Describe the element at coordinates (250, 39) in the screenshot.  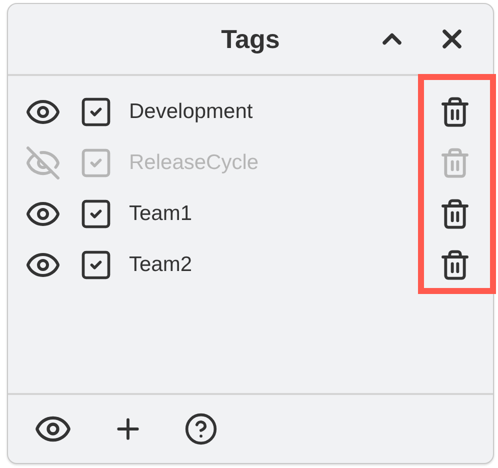
I see `panel-title: Tags` at that location.